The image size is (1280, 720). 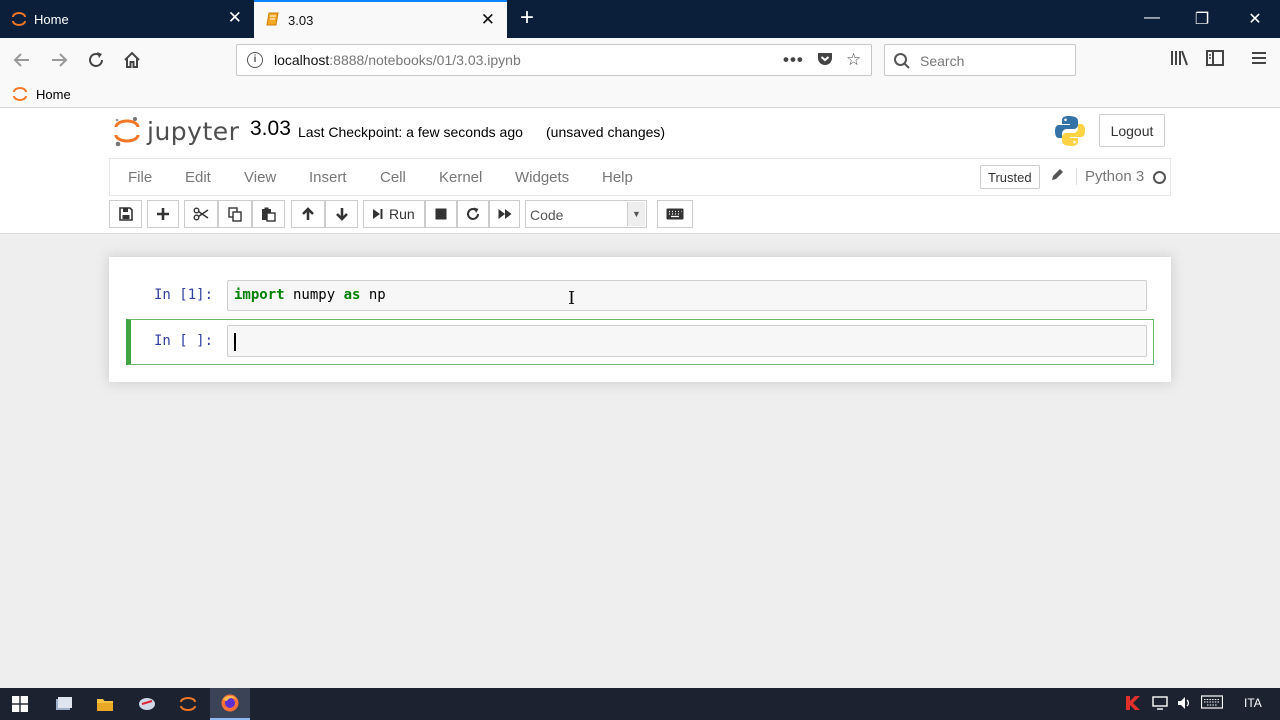 What do you see at coordinates (96, 60) in the screenshot?
I see `reload-icon` at bounding box center [96, 60].